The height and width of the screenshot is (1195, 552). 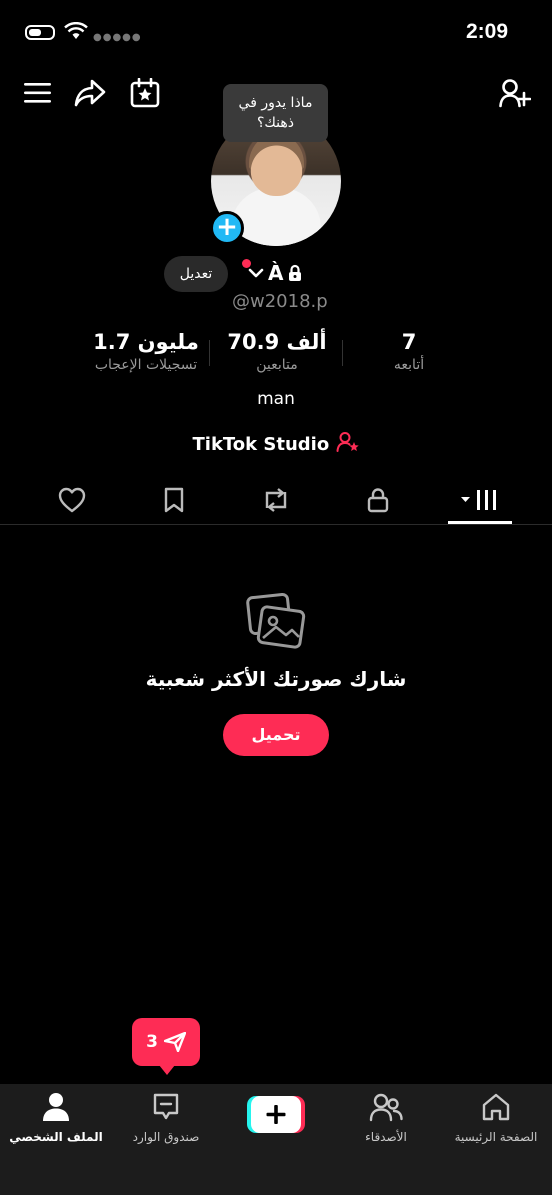 What do you see at coordinates (276, 735) in the screenshot?
I see `upload-button: تحميل` at bounding box center [276, 735].